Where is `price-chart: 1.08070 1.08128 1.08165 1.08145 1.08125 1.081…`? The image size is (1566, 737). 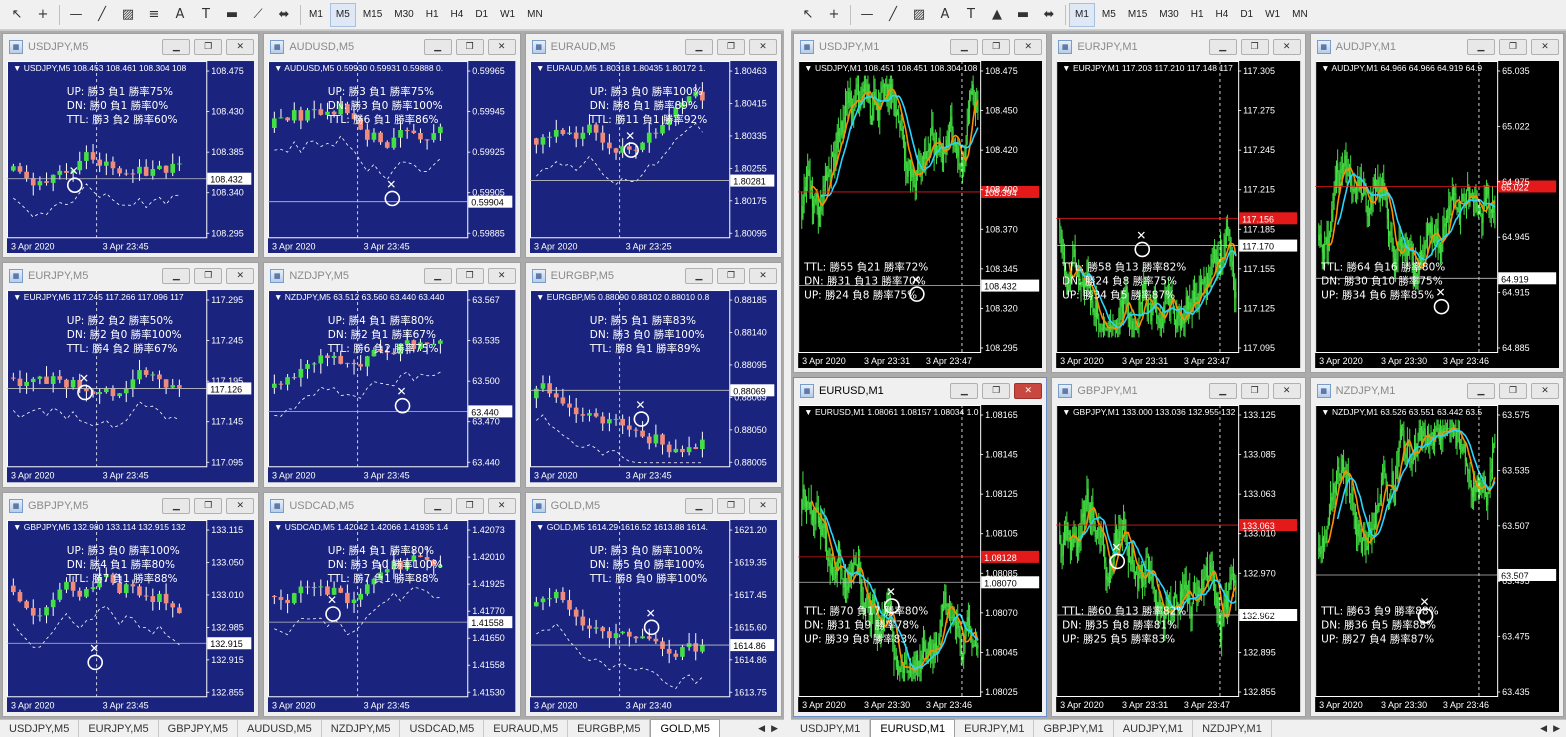 price-chart: 1.08070 1.08128 1.08165 1.08145 1.08125 1.081… is located at coordinates (920, 558).